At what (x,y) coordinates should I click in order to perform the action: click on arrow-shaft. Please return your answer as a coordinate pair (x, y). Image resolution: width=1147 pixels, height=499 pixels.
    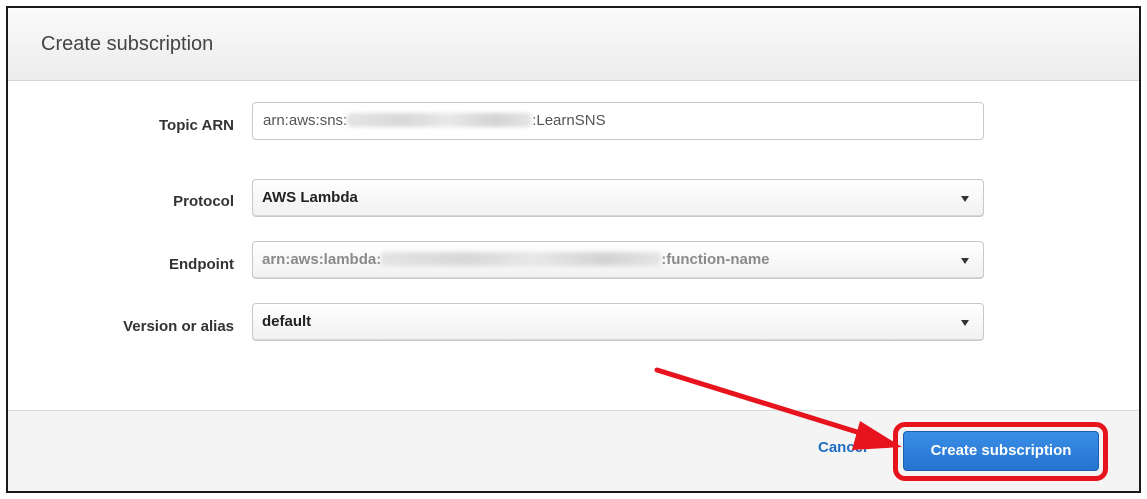
    Looking at the image, I should click on (763, 403).